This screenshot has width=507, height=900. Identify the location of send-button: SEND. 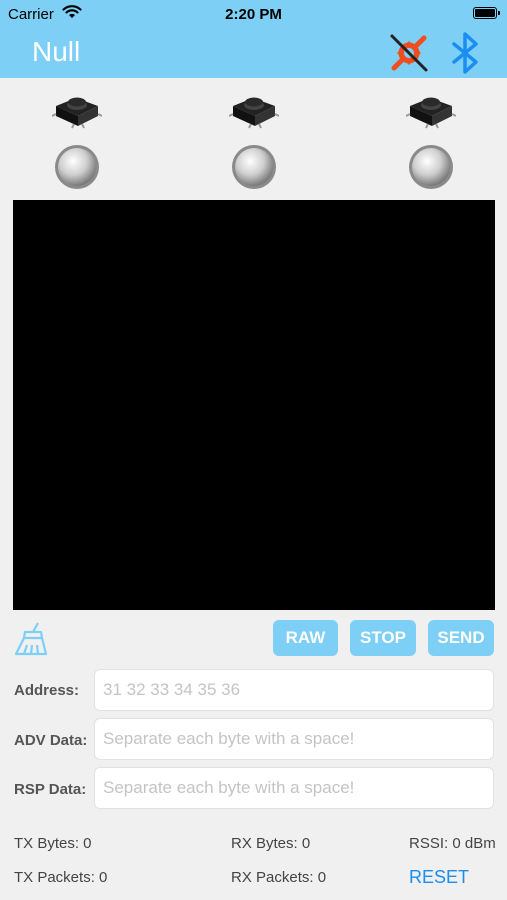
(461, 638).